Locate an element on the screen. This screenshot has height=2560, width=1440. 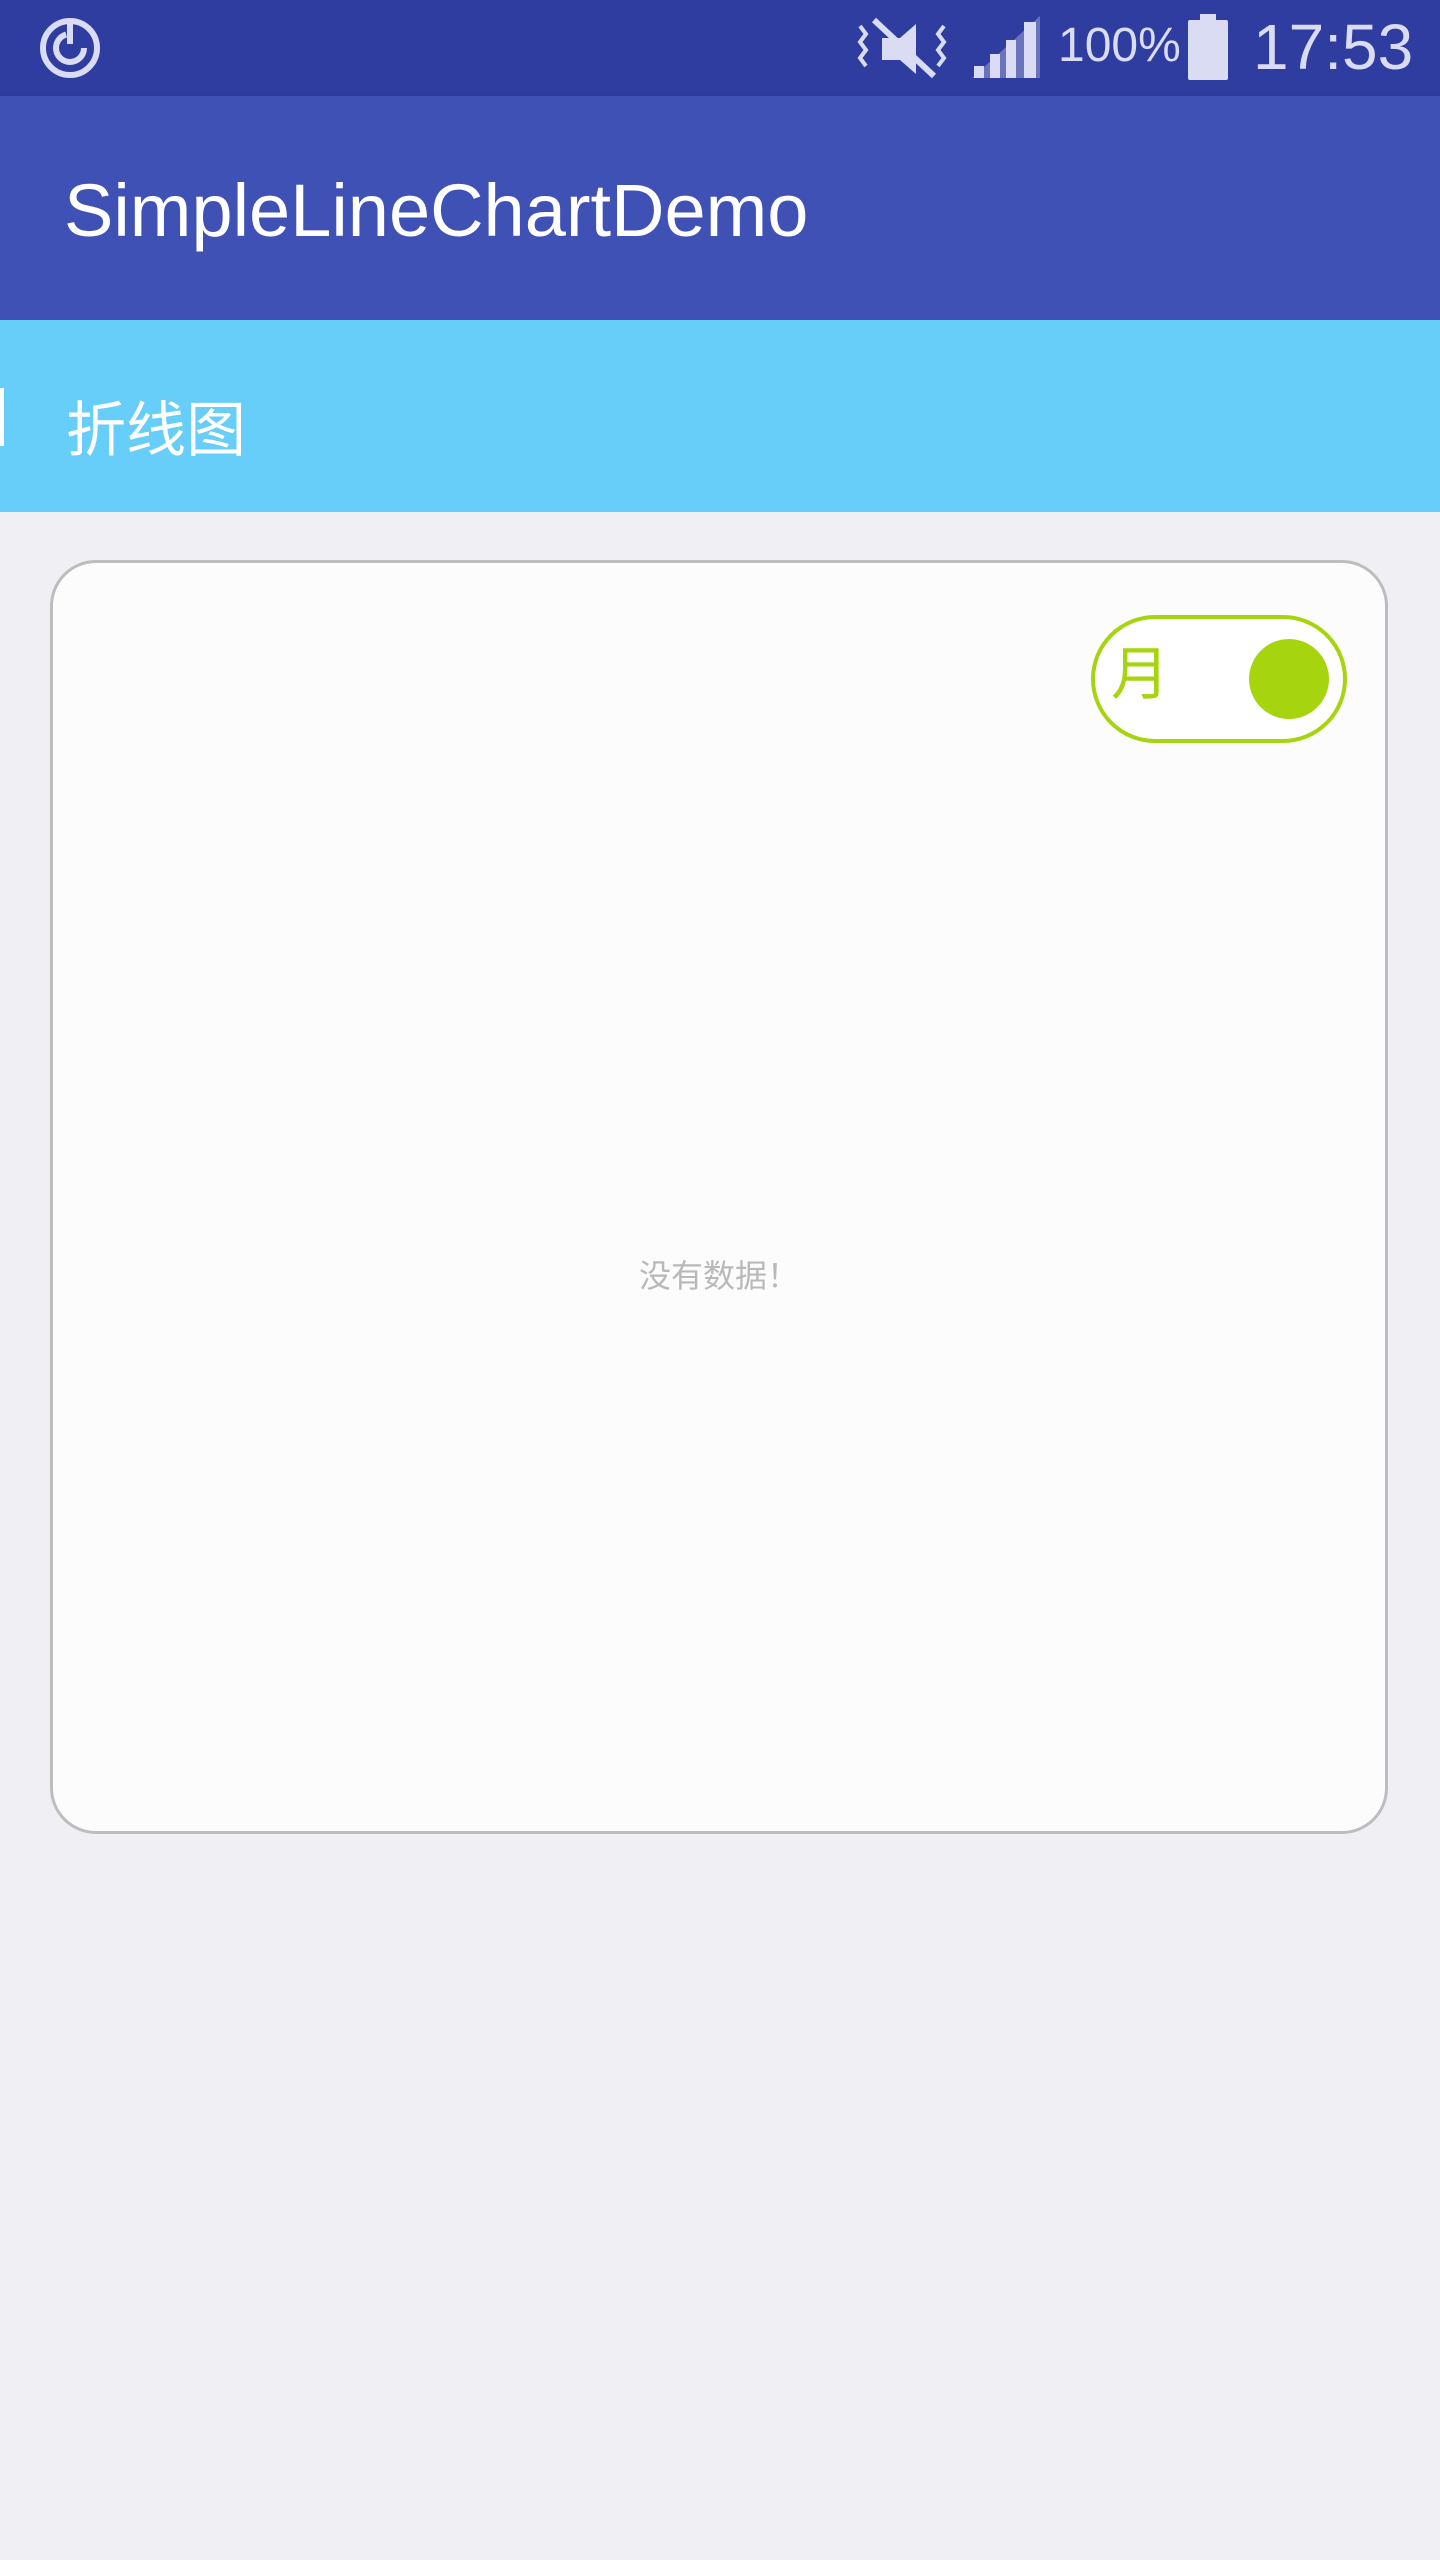
status-time: 17:53 is located at coordinates (1333, 47).